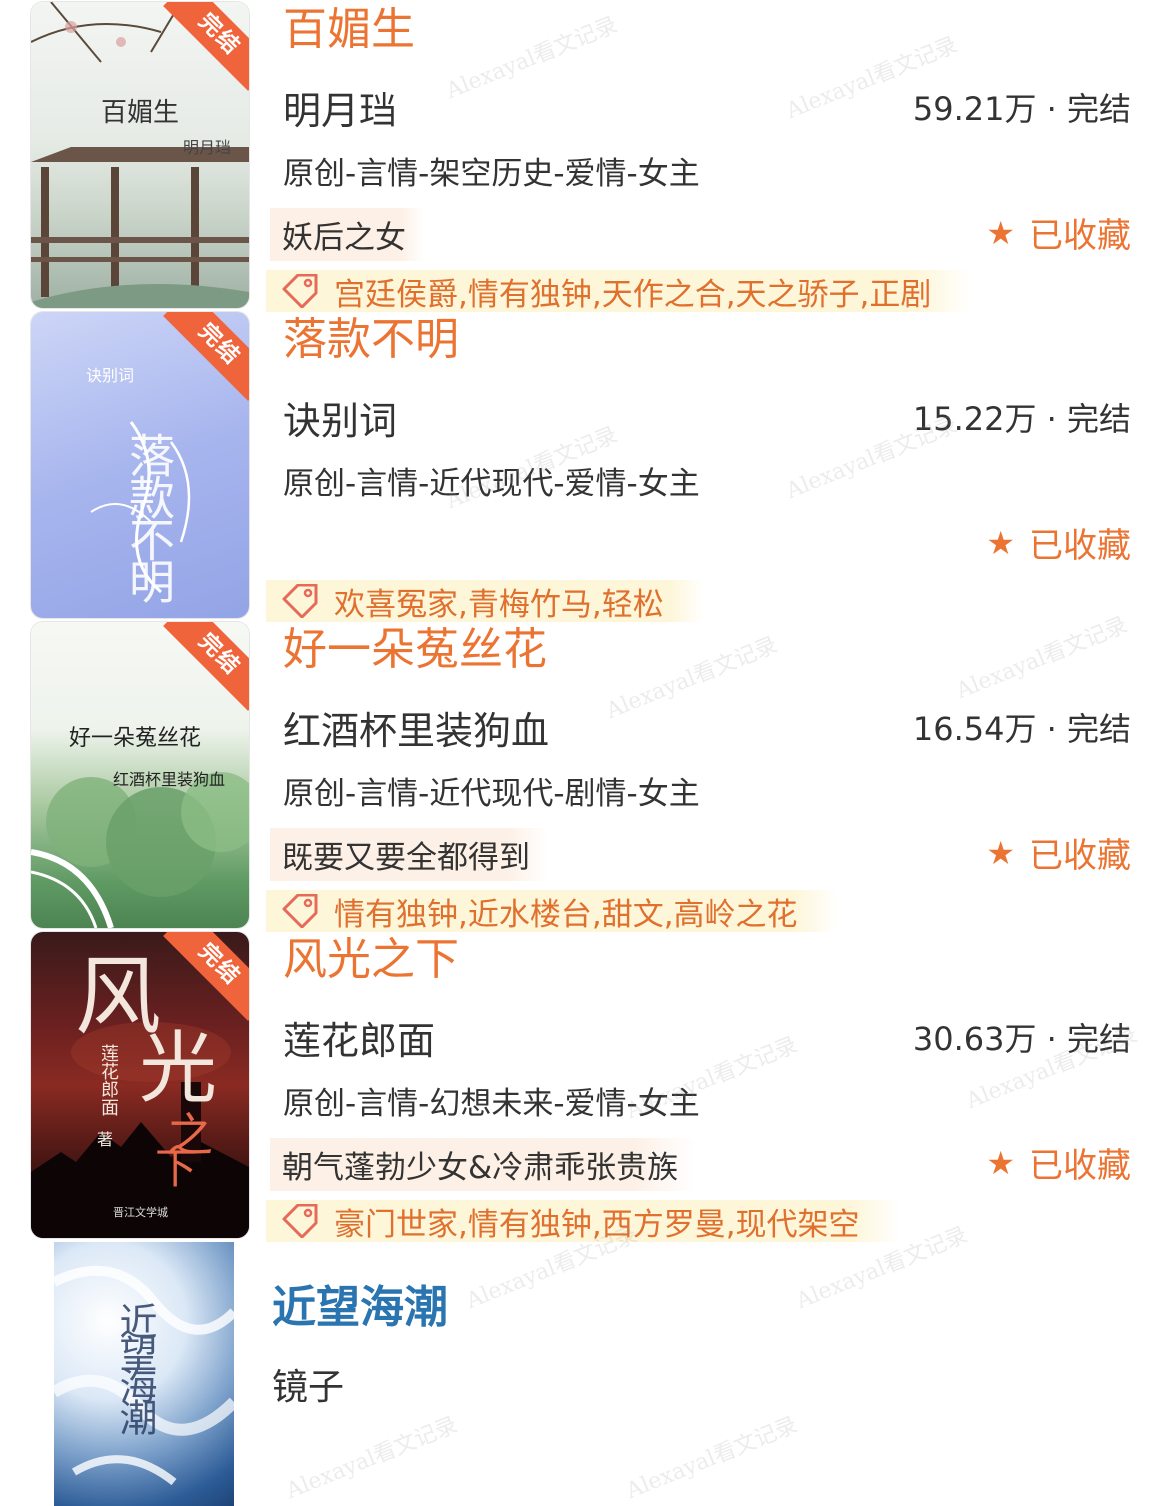 This screenshot has width=1162, height=1506. I want to click on book-cover: 诀别词 落款不明 完结, so click(140, 465).